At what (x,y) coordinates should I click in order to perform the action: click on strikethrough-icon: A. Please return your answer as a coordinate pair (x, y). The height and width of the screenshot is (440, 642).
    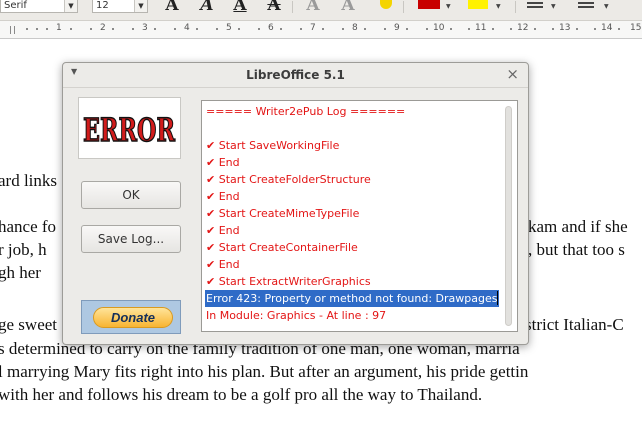
    Looking at the image, I should click on (274, 7).